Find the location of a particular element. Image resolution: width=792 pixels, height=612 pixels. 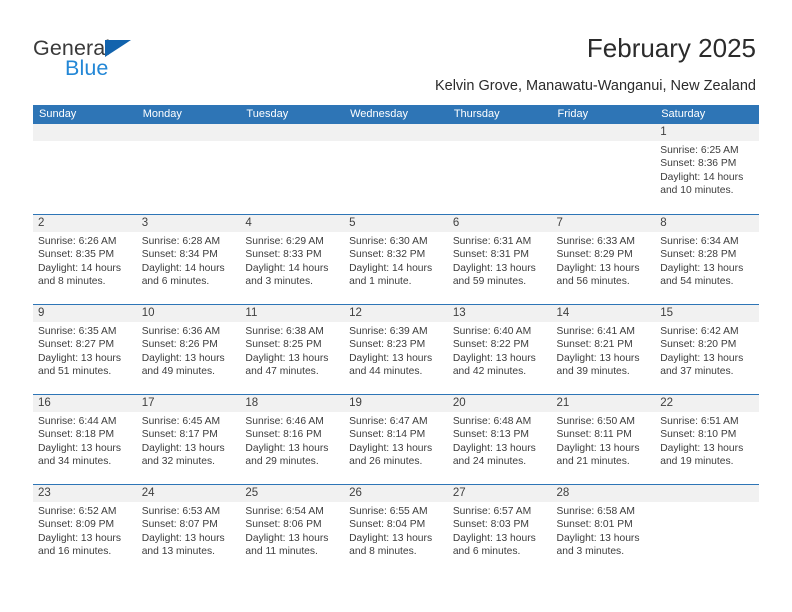

day-number-band: 15 is located at coordinates (707, 313).